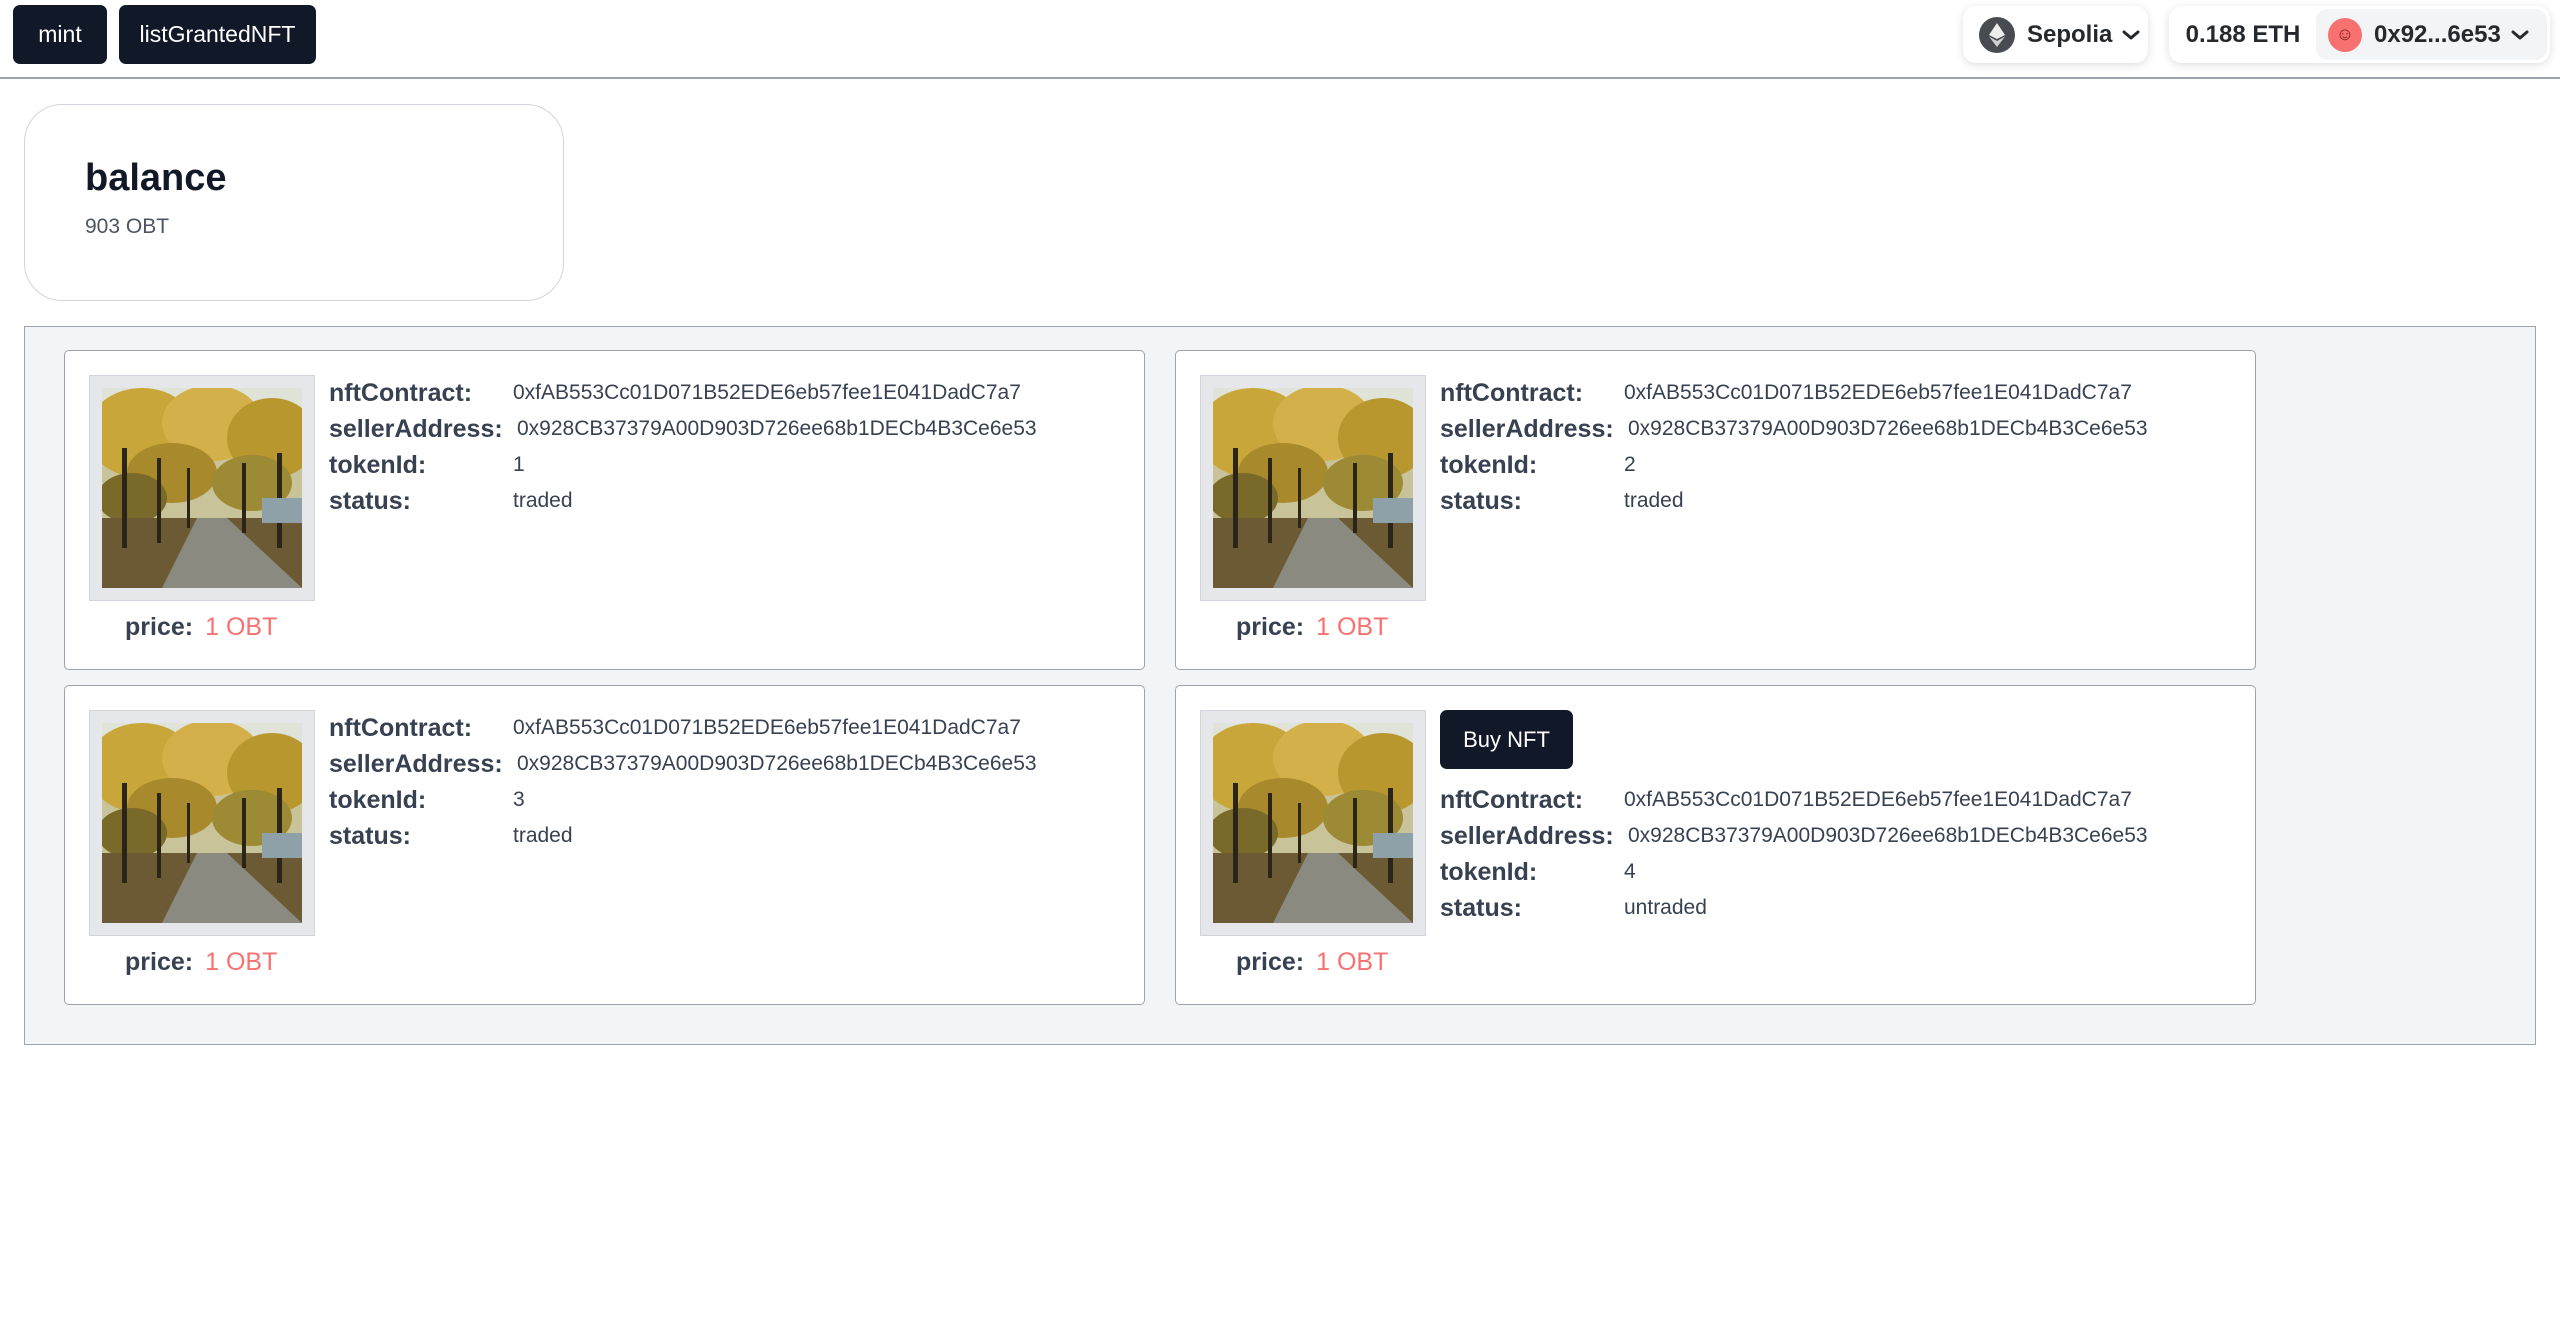 This screenshot has width=2560, height=1317. What do you see at coordinates (156, 178) in the screenshot?
I see `balance-title: balance` at bounding box center [156, 178].